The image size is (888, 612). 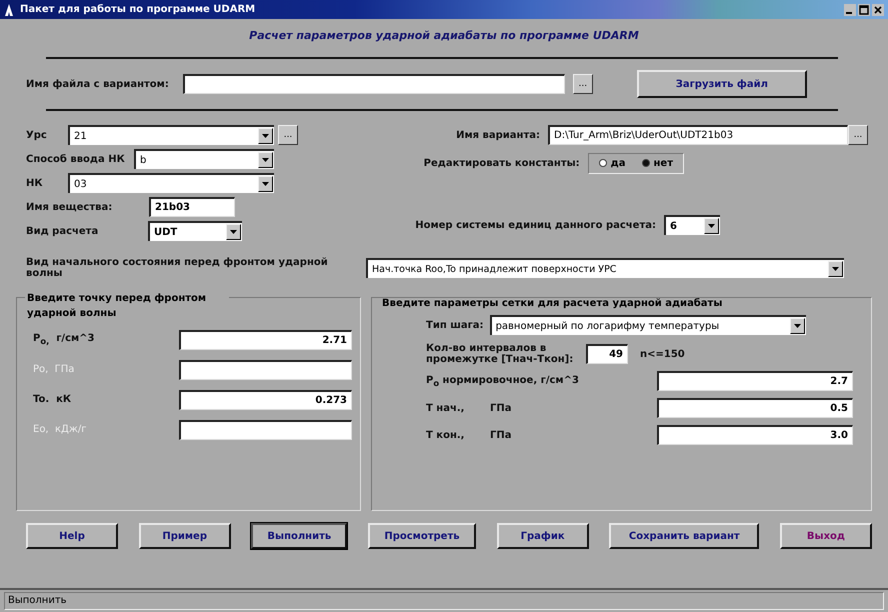 What do you see at coordinates (535, 225) in the screenshot?
I see `field-label: Номер системы единиц данного расчета:` at bounding box center [535, 225].